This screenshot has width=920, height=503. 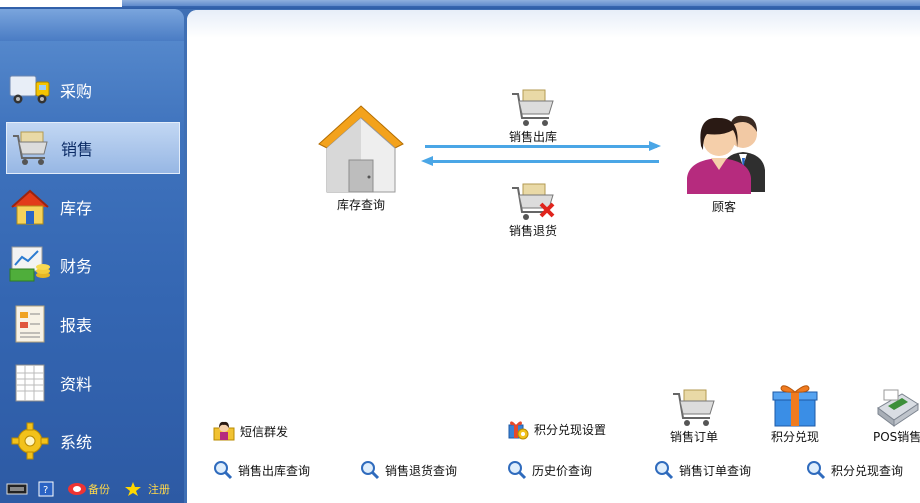 I want to click on money-chart-icon, so click(x=30, y=265).